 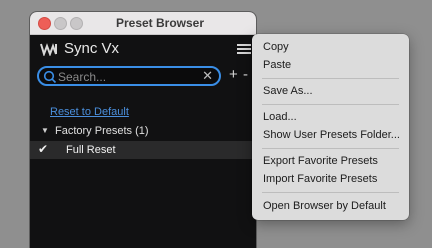 What do you see at coordinates (50, 77) in the screenshot?
I see `search-icon` at bounding box center [50, 77].